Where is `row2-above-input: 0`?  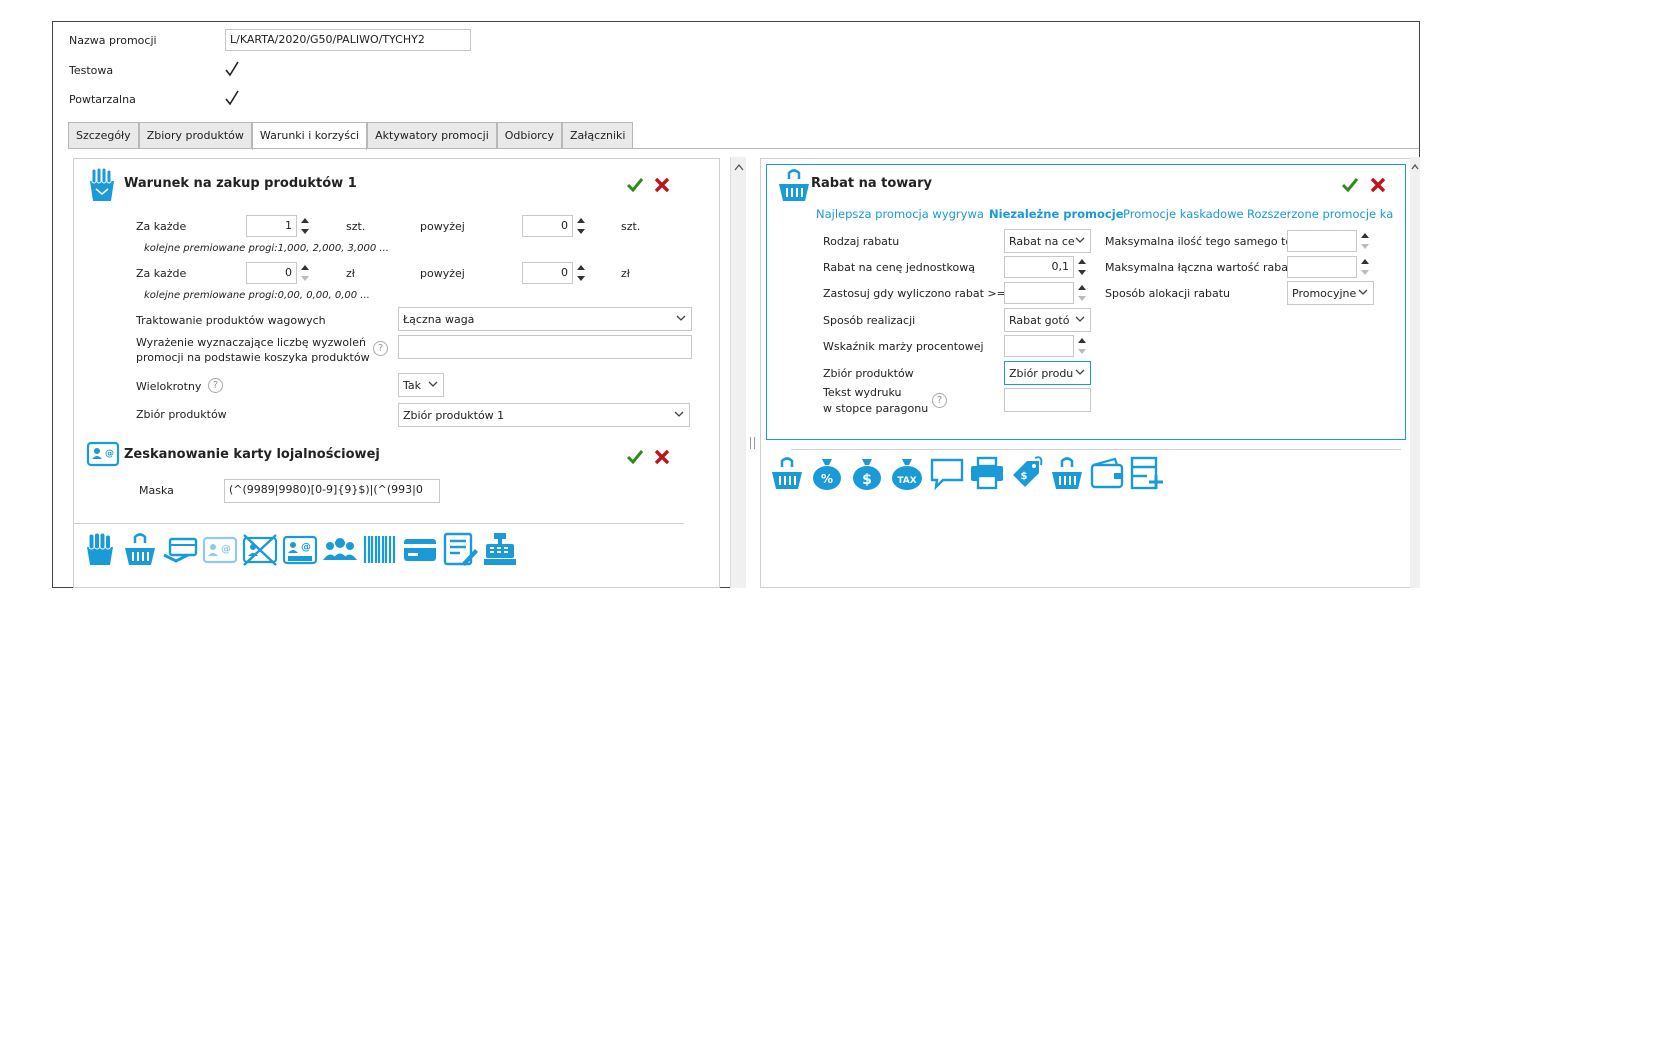
row2-above-input: 0 is located at coordinates (547, 273).